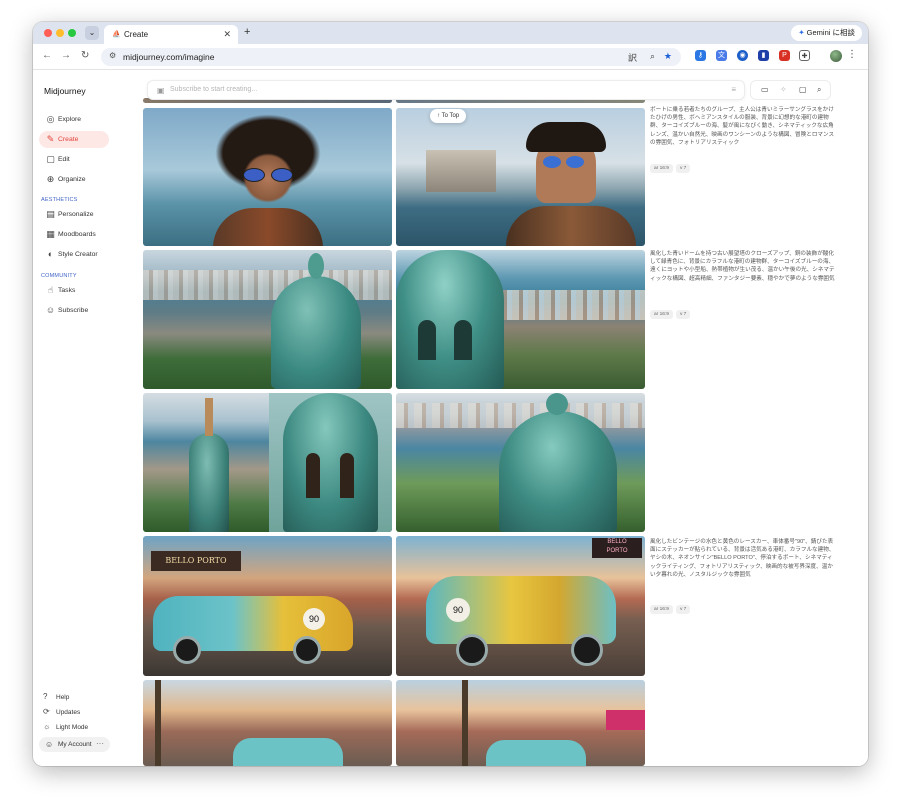  I want to click on to-top-label: To Top, so click(450, 116).